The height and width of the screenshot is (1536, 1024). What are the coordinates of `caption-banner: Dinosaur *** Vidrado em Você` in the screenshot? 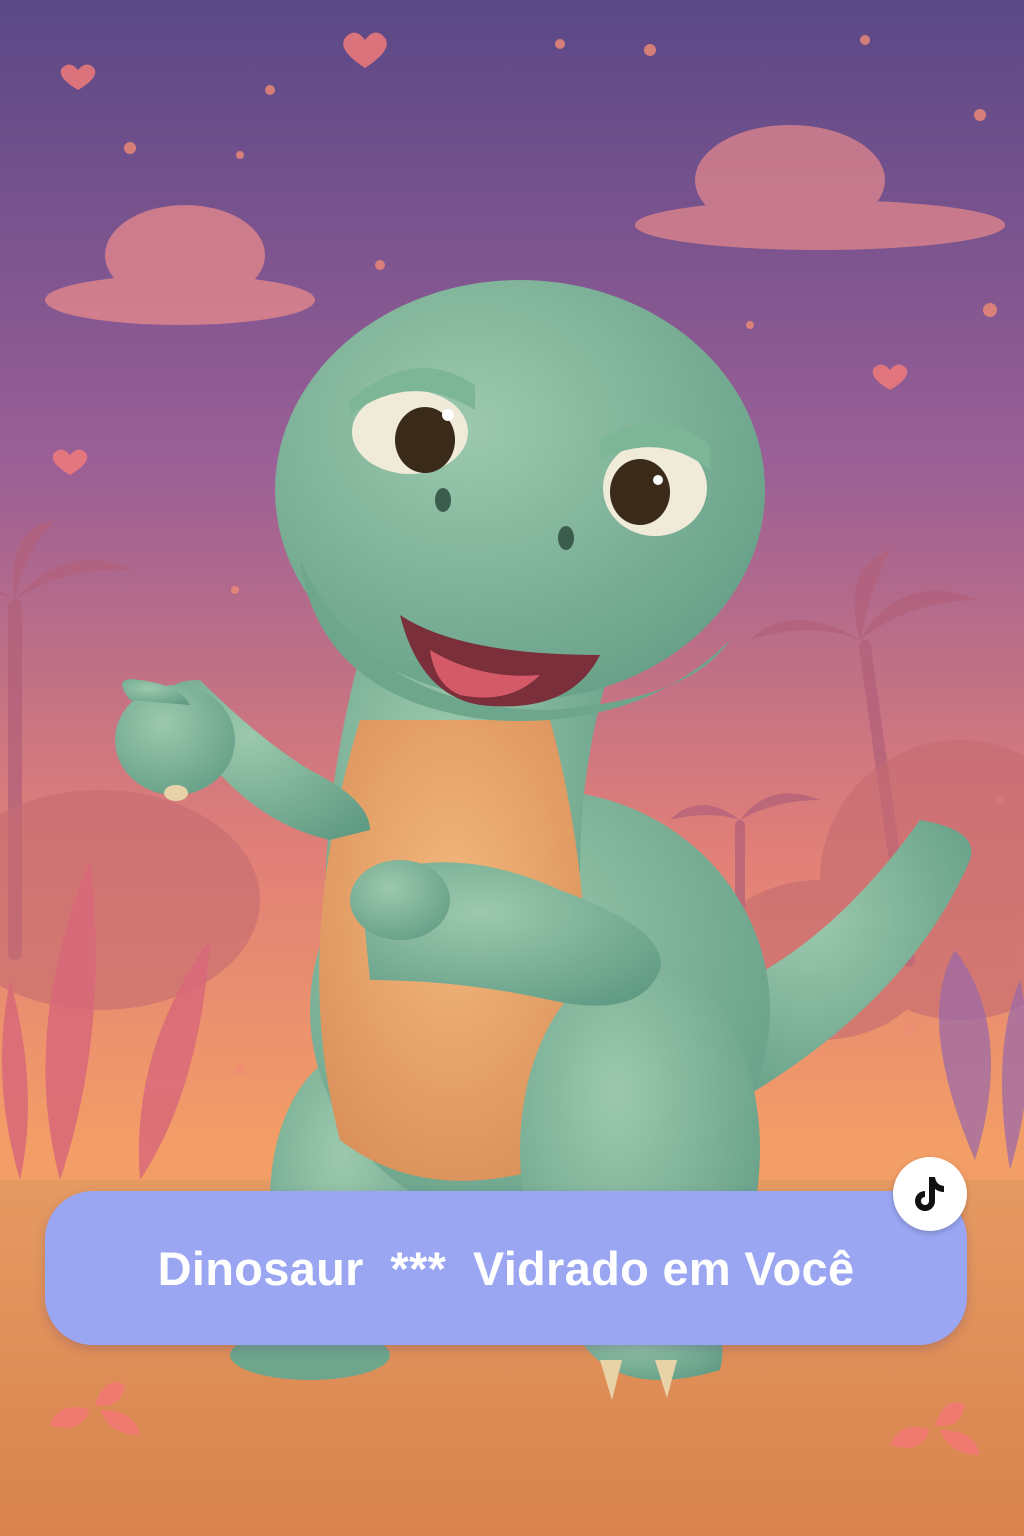 It's located at (506, 1268).